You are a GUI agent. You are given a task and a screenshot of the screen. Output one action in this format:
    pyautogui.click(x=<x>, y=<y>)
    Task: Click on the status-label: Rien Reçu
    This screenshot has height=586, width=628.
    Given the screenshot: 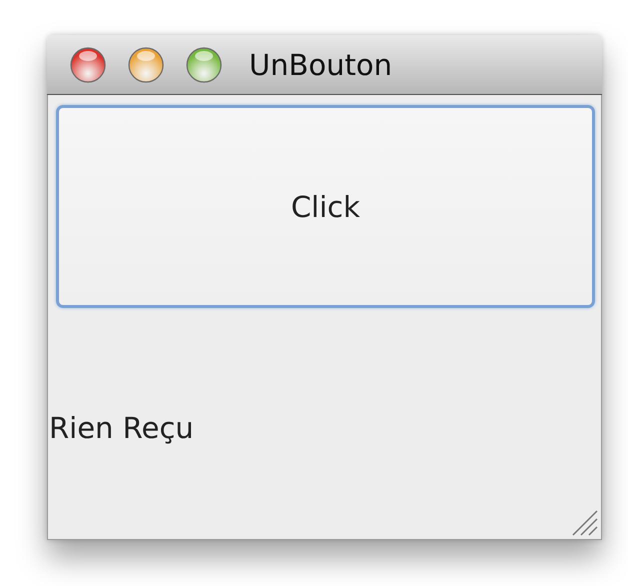 What is the action you would take?
    pyautogui.click(x=122, y=428)
    